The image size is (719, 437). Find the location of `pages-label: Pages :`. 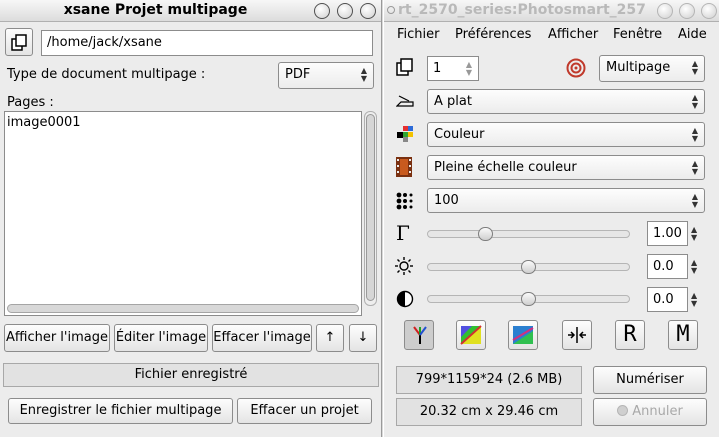

pages-label: Pages : is located at coordinates (30, 102).